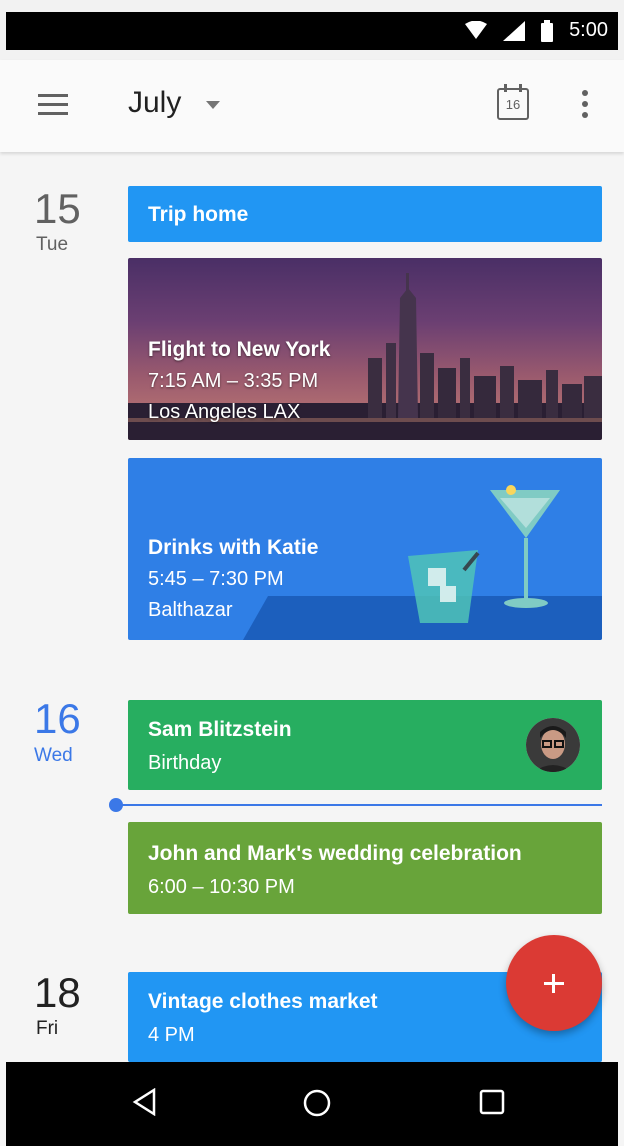 The height and width of the screenshot is (1146, 624). I want to click on home-icon, so click(317, 1103).